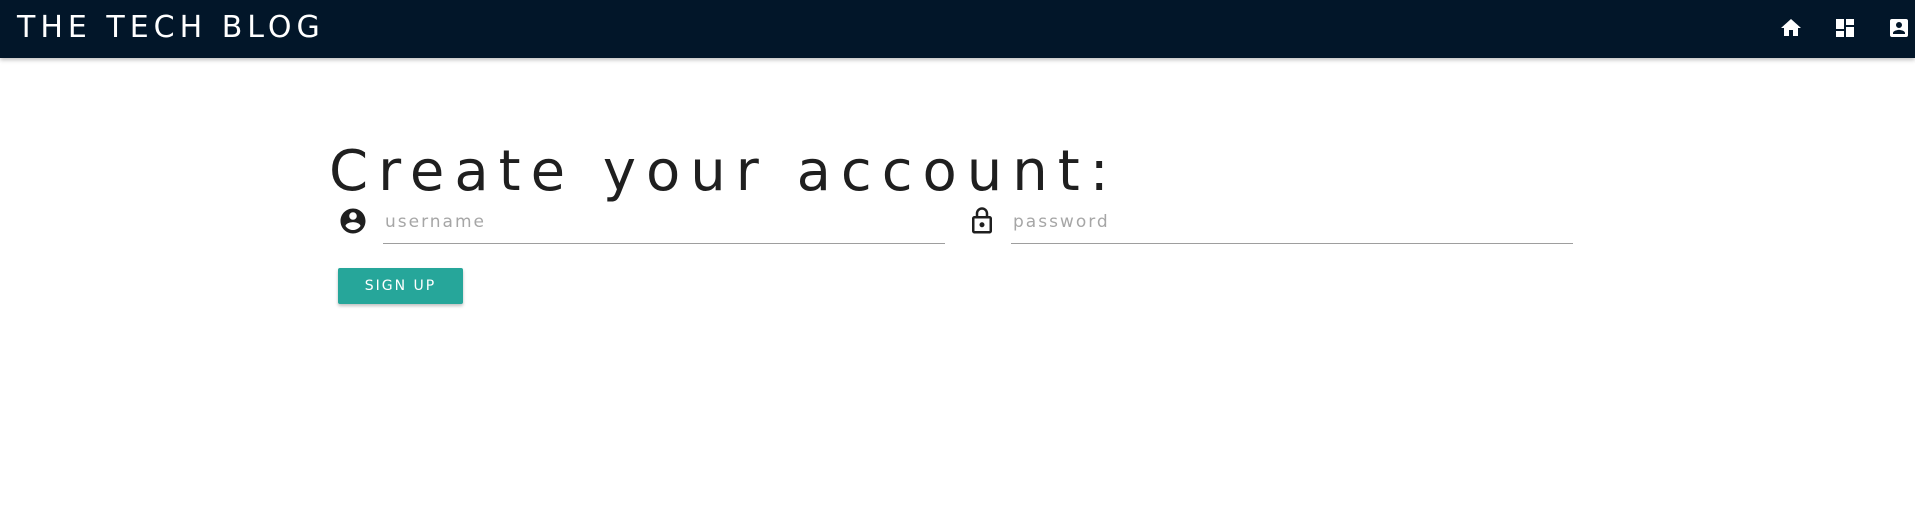  Describe the element at coordinates (400, 286) in the screenshot. I see `signup-button: SIGN UP` at that location.